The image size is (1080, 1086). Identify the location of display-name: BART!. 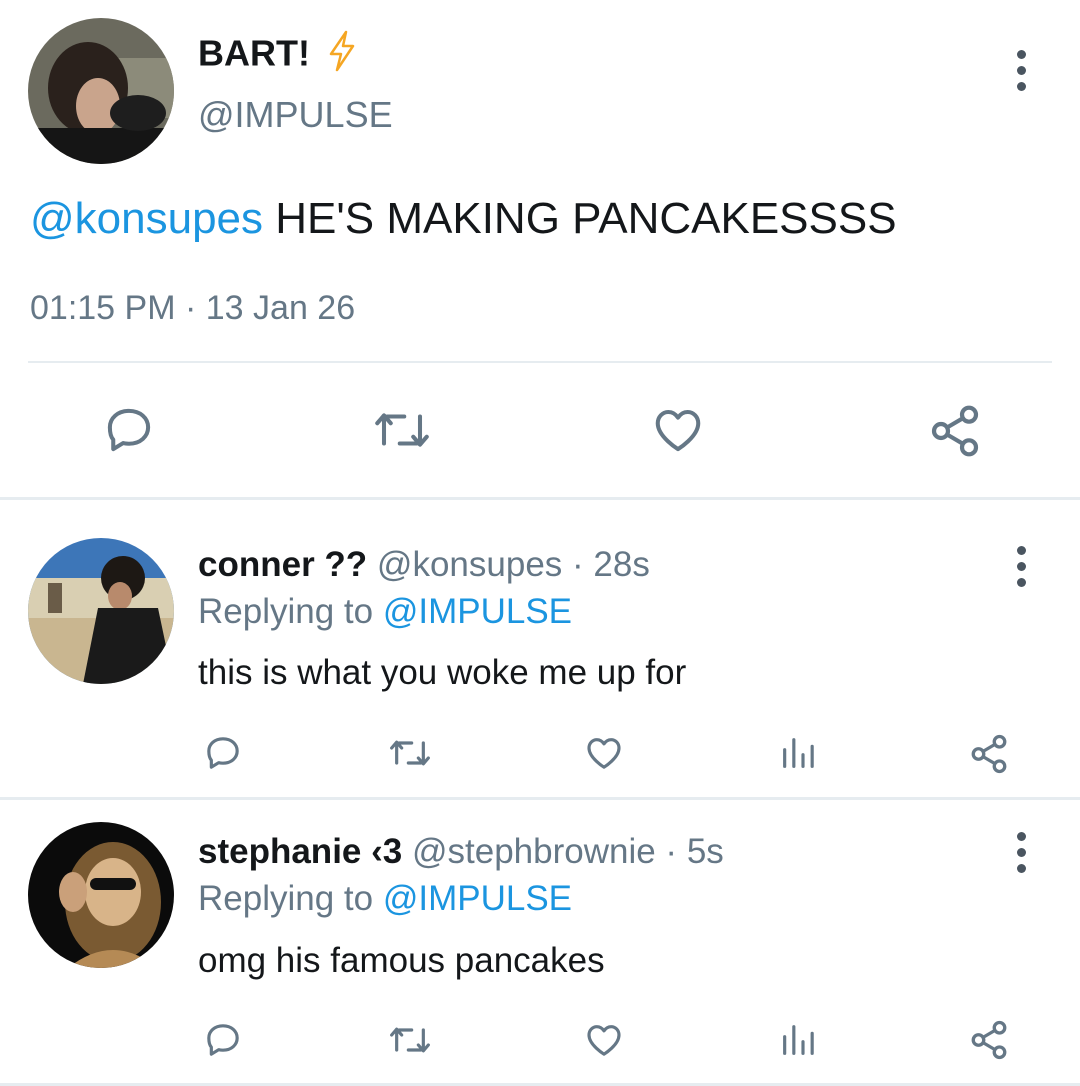
(278, 56).